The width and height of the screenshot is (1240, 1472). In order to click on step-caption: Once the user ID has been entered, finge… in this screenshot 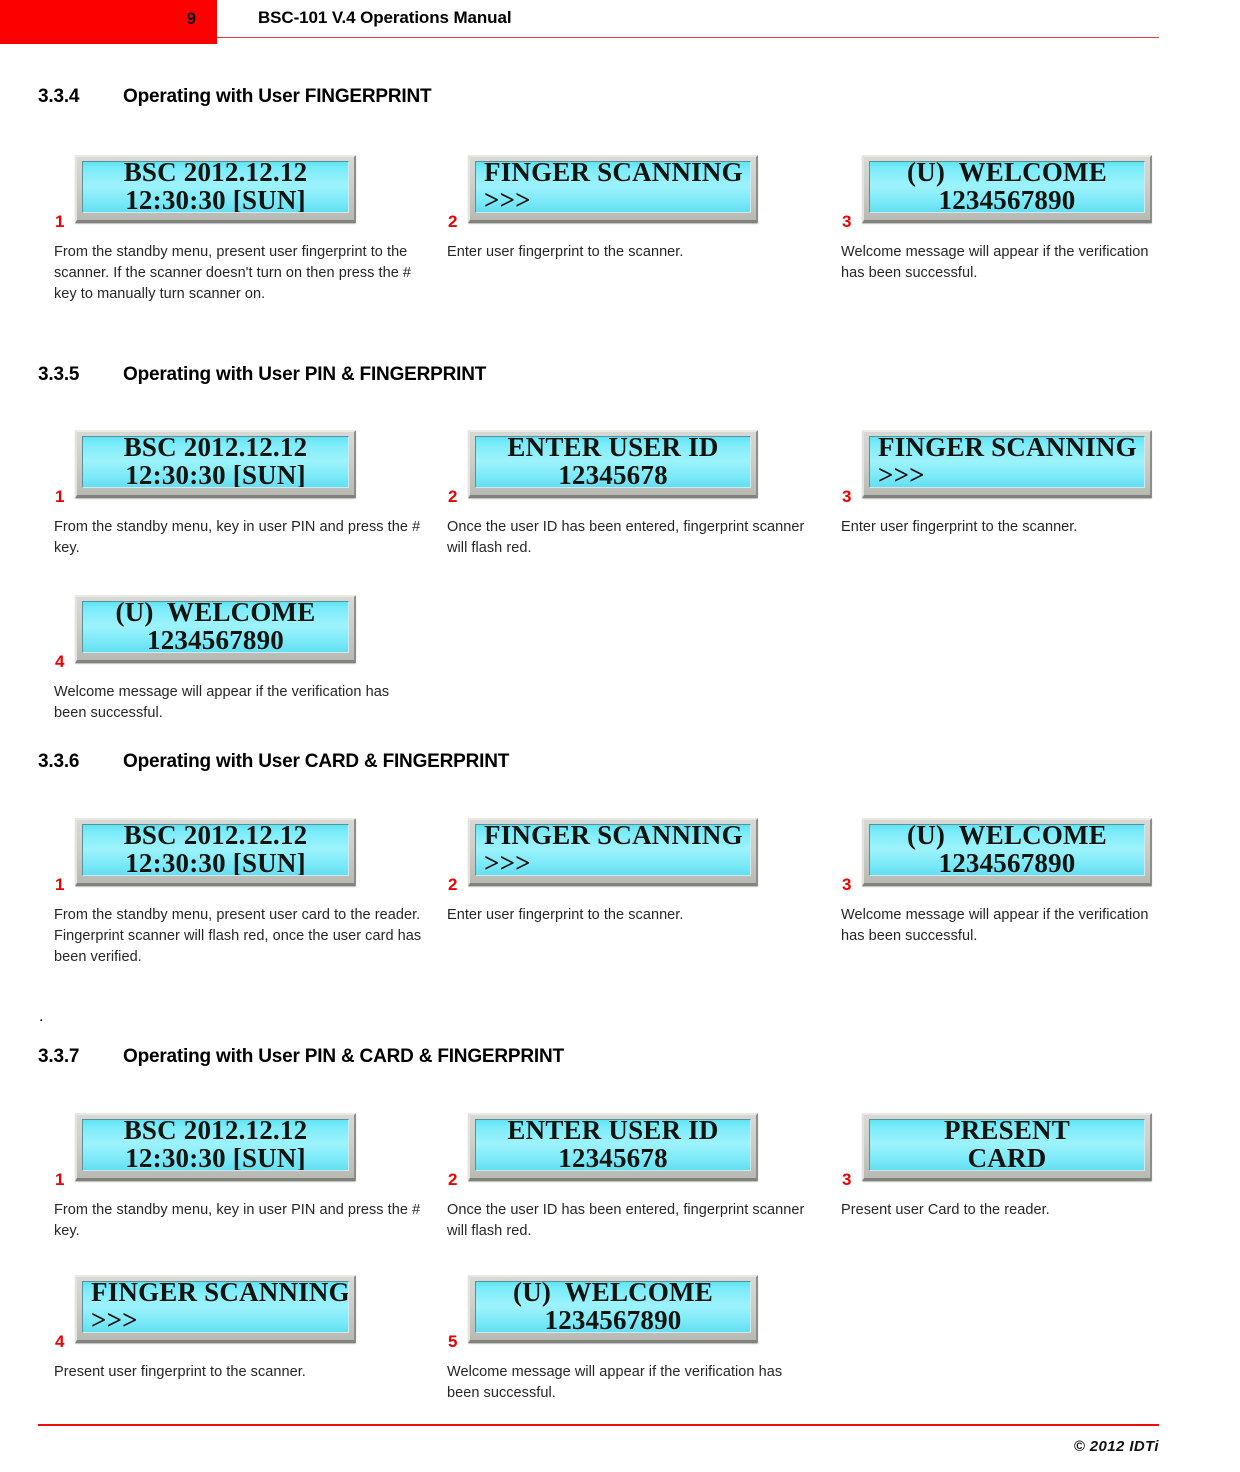, I will do `click(626, 1220)`.